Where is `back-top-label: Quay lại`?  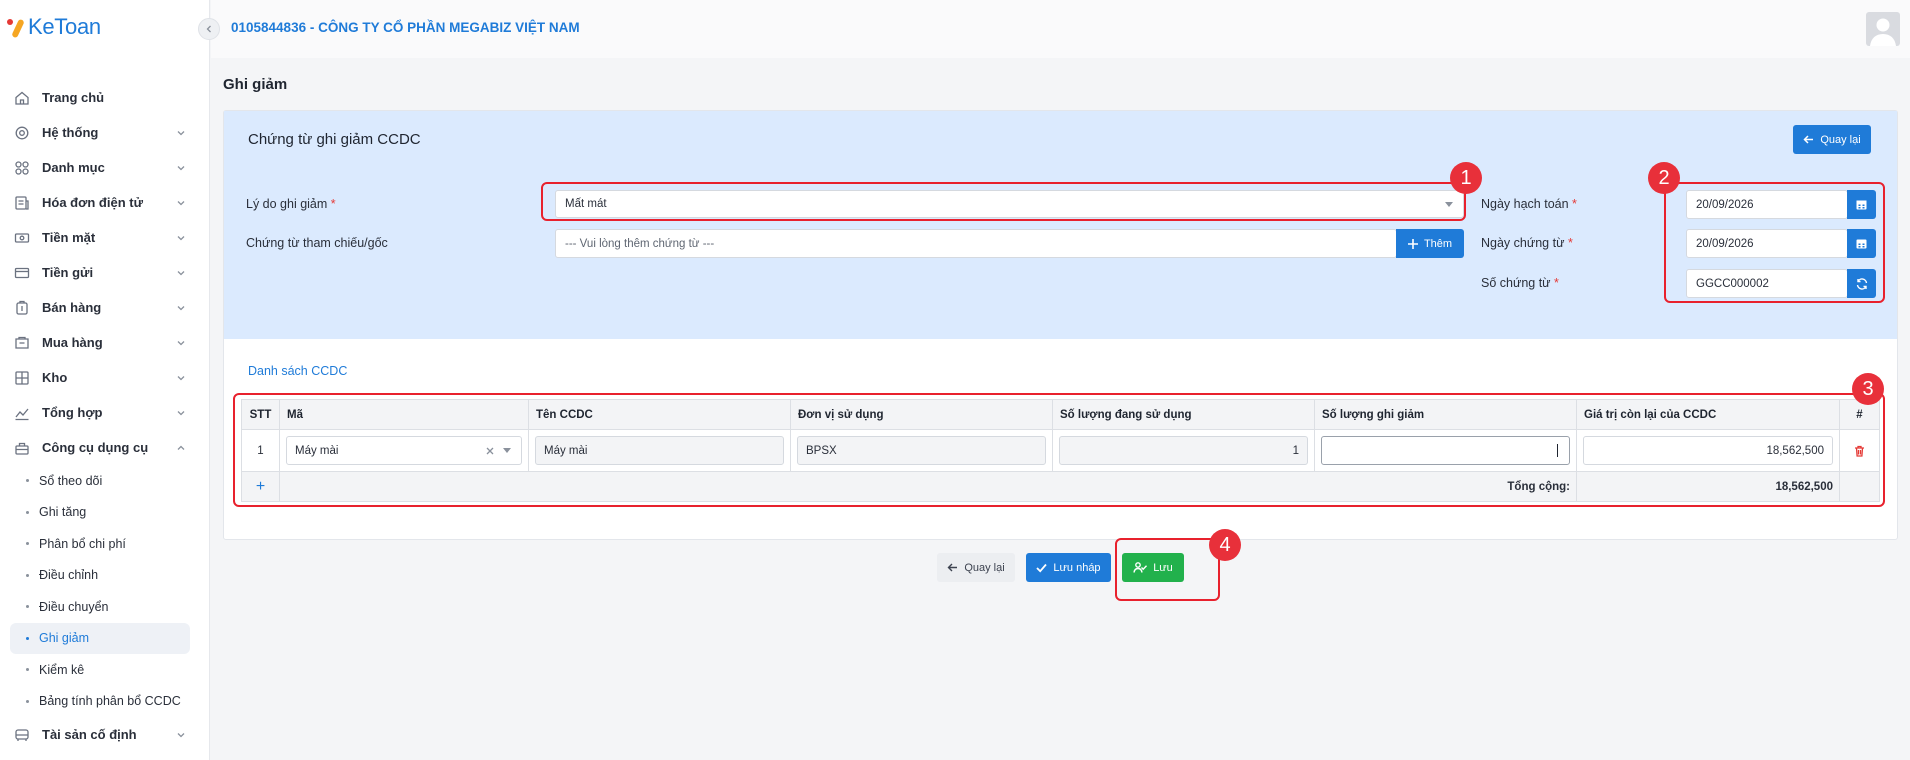 back-top-label: Quay lại is located at coordinates (1840, 139).